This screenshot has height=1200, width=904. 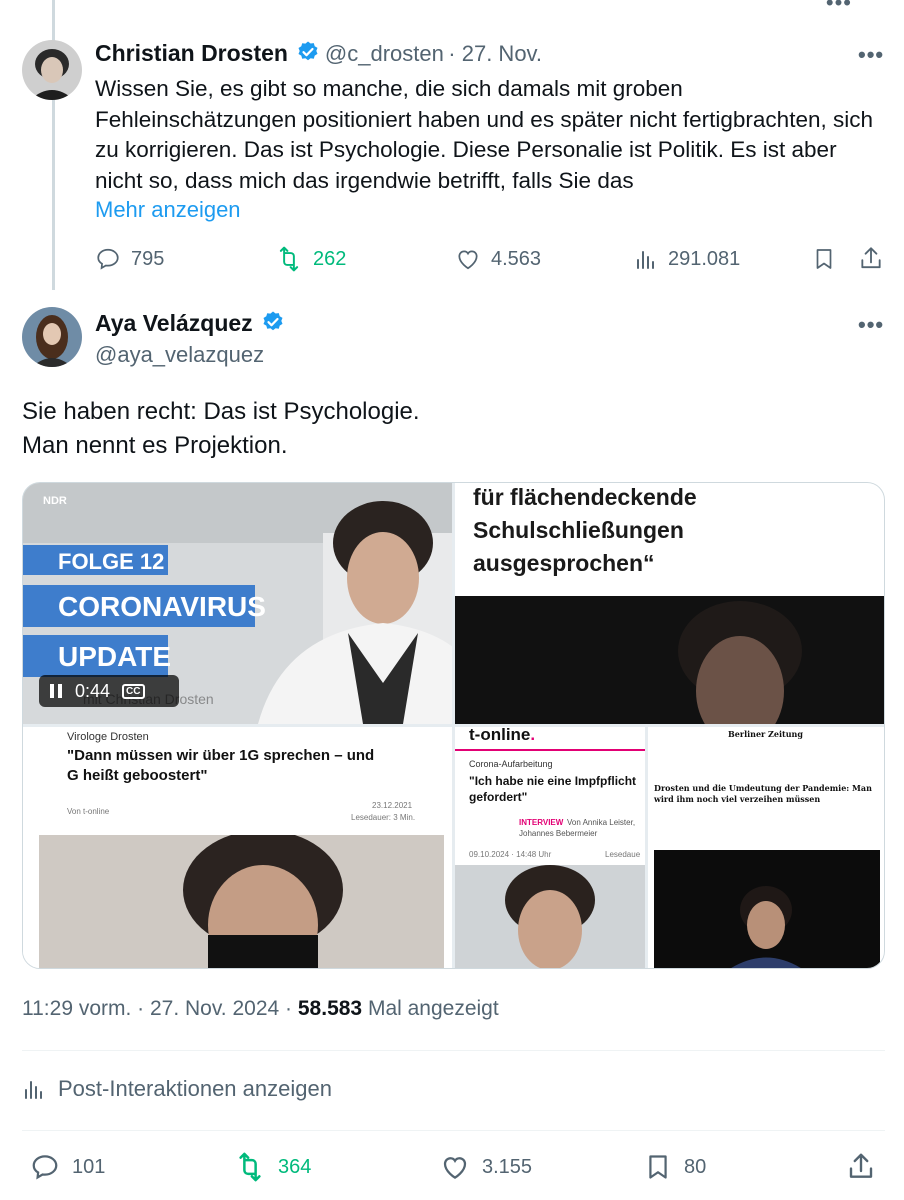 I want to click on reply-count: 795, so click(x=148, y=258).